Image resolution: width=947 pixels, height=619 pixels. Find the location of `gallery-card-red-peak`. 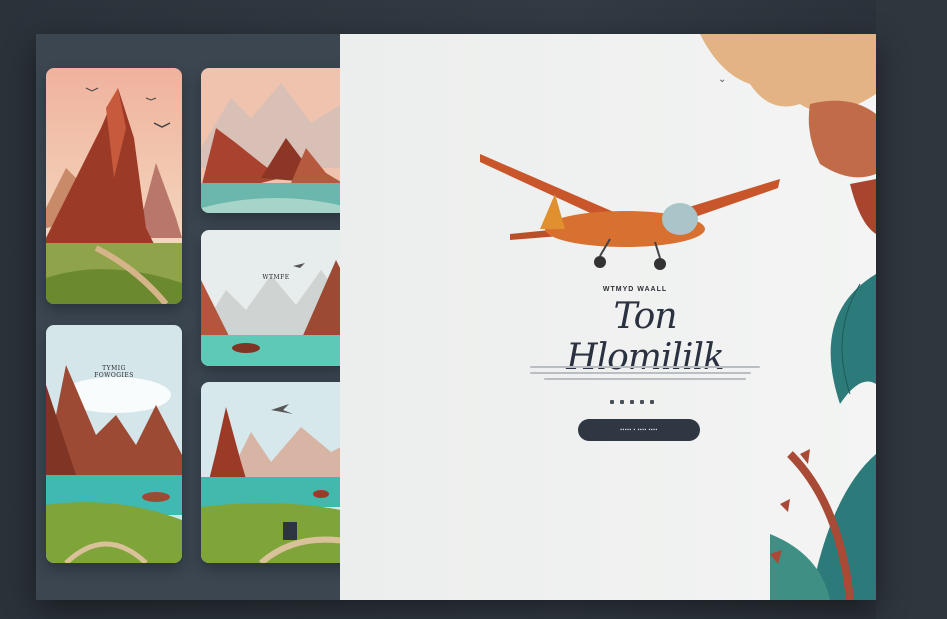

gallery-card-red-peak is located at coordinates (114, 186).